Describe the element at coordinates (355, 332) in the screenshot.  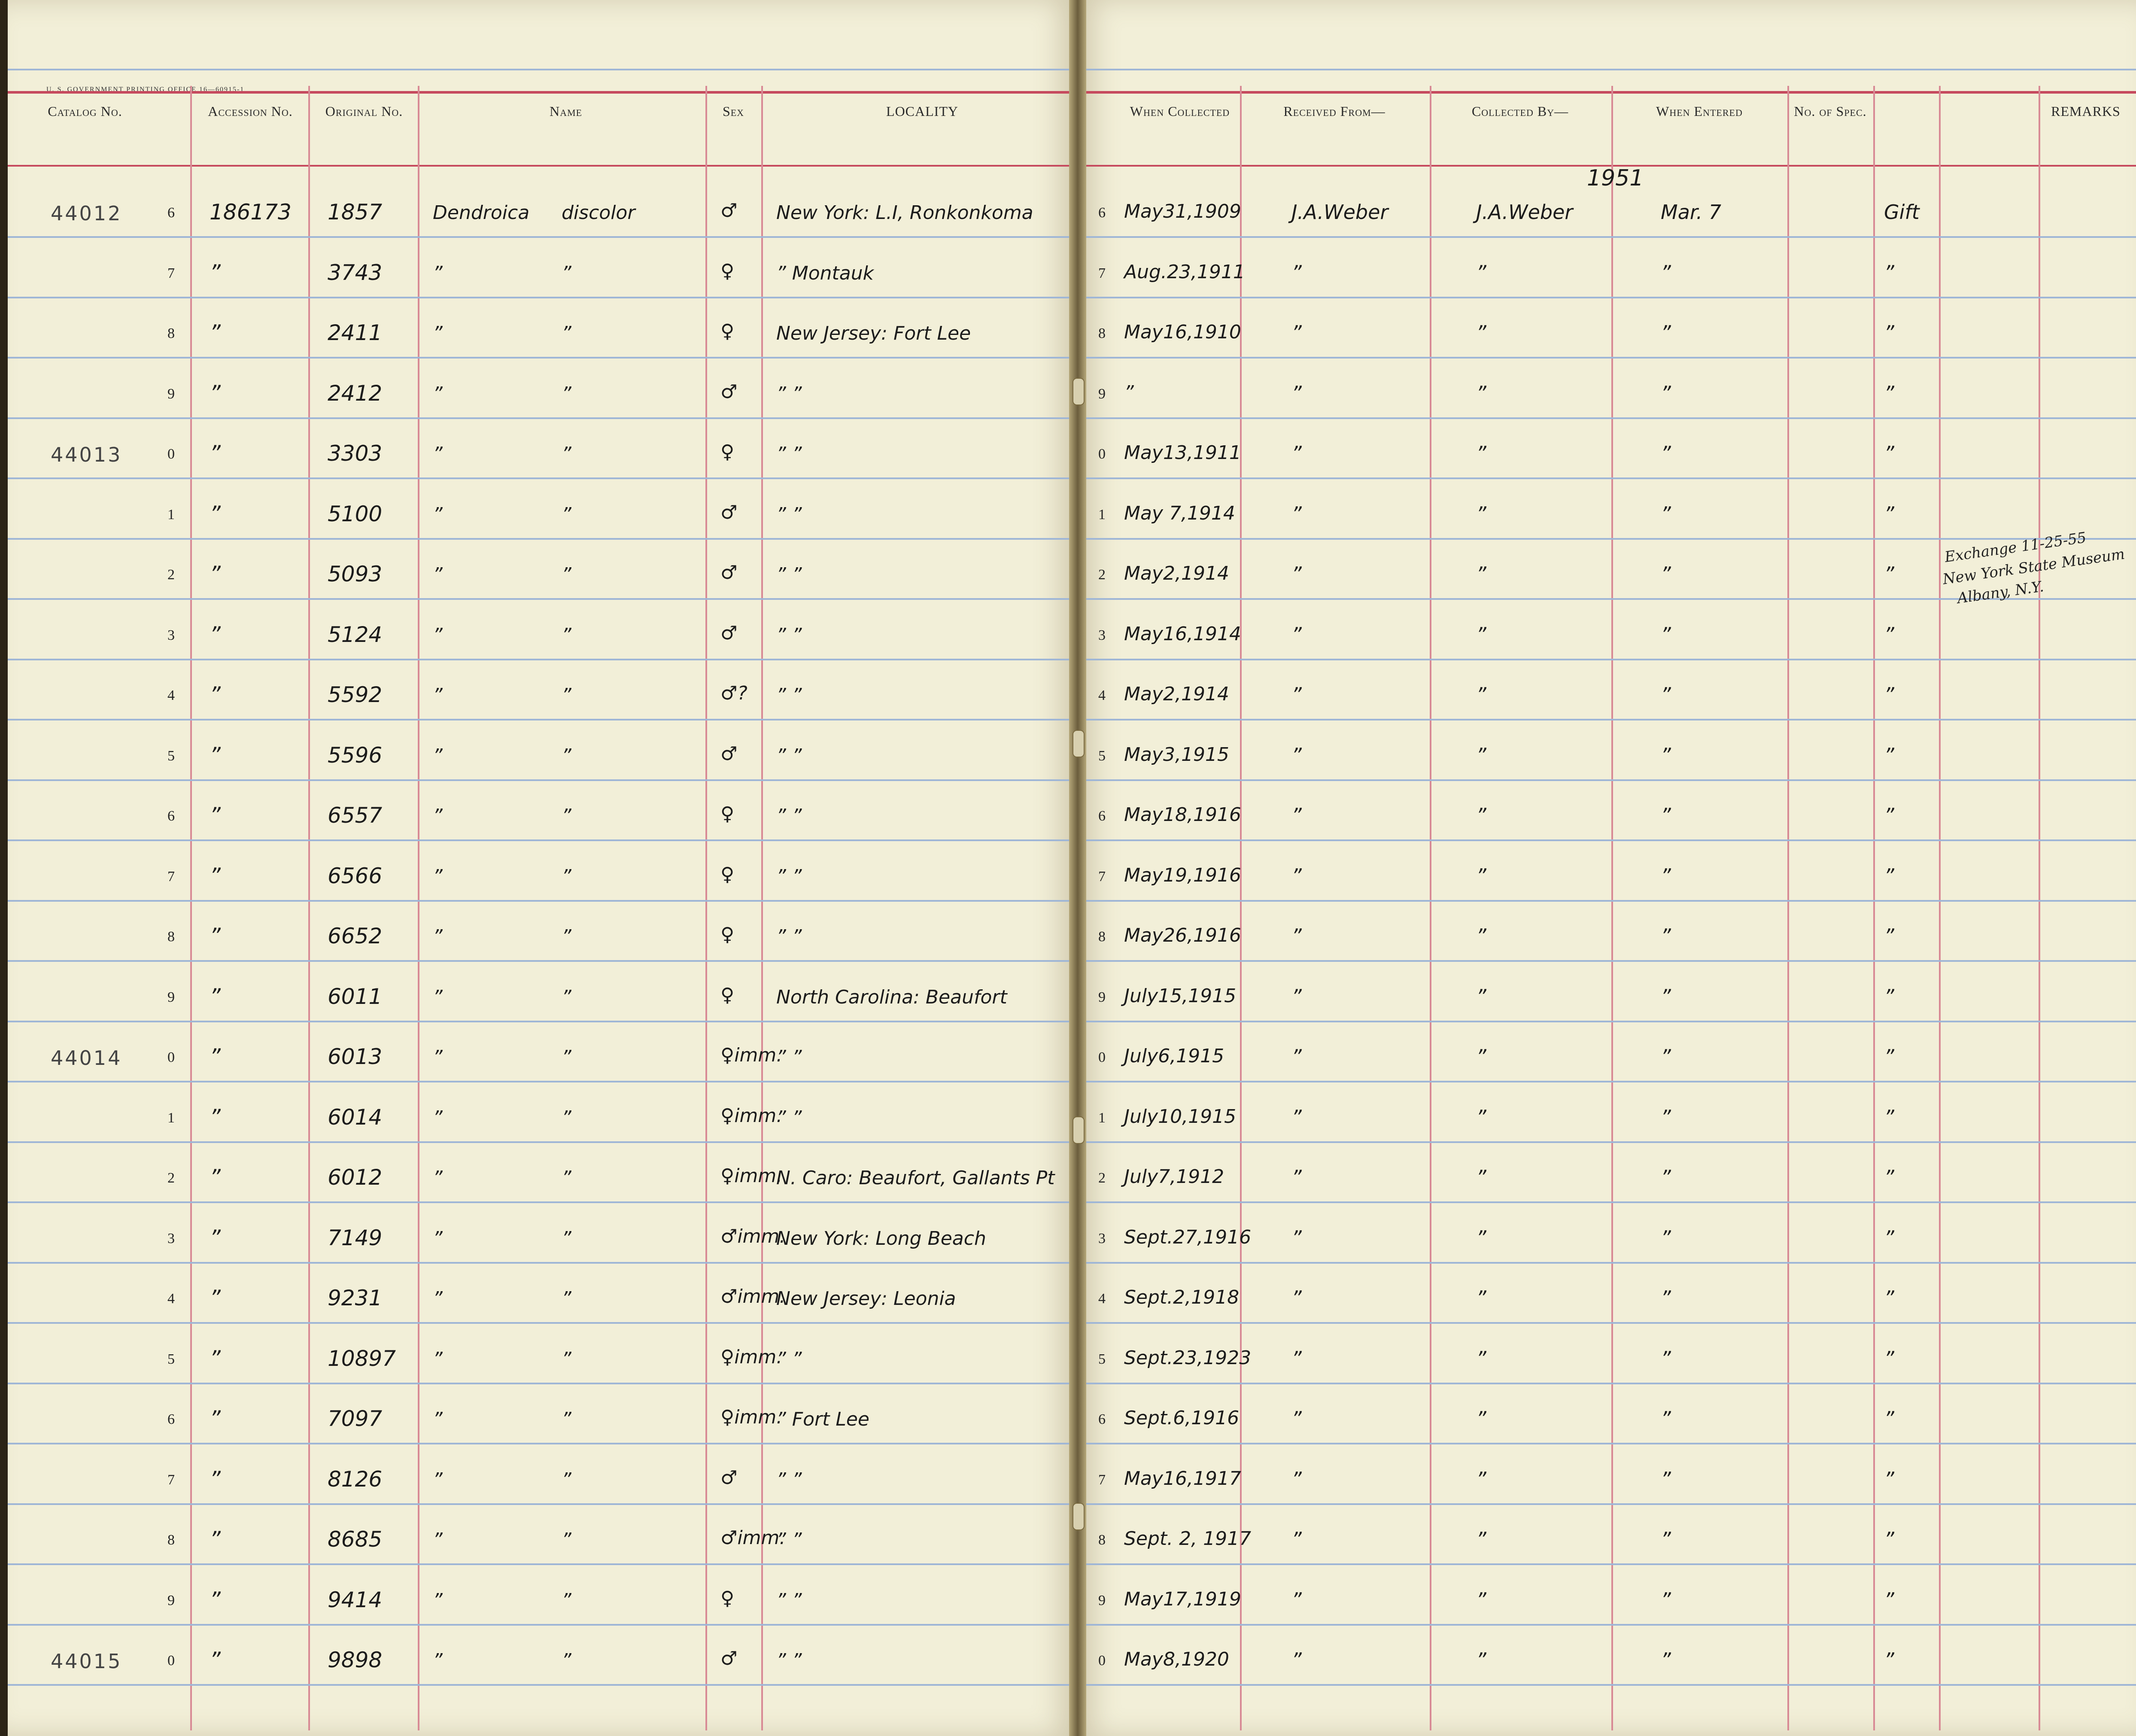
I see `original-number: 2411` at that location.